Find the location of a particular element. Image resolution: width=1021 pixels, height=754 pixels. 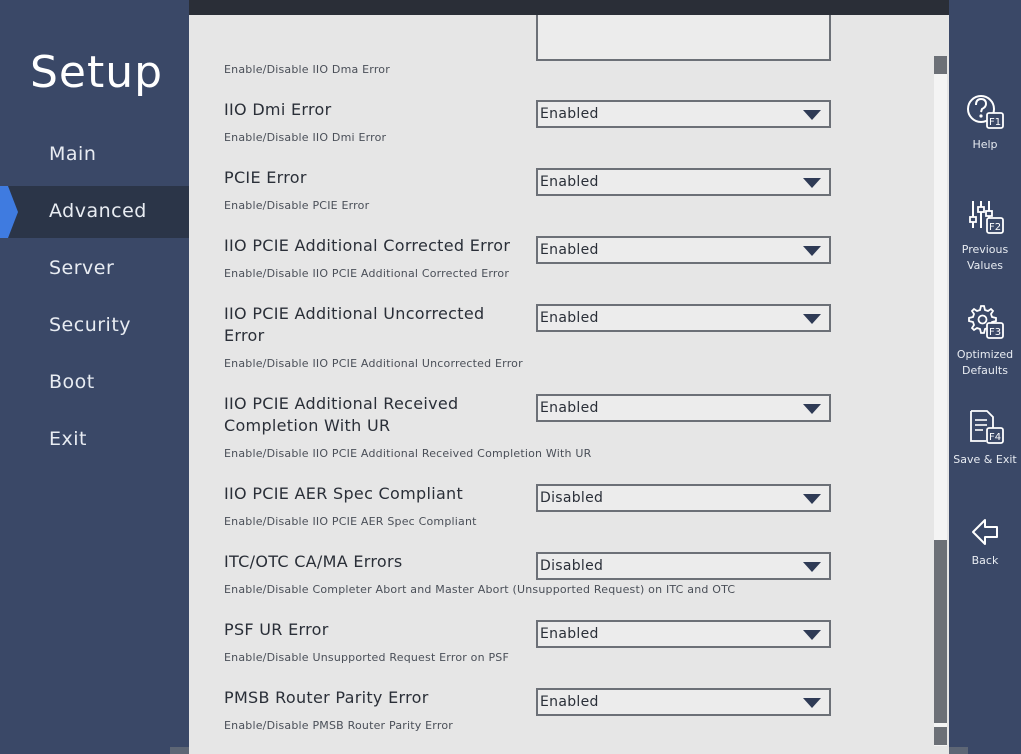

scrollbar-up-button is located at coordinates (940, 65).